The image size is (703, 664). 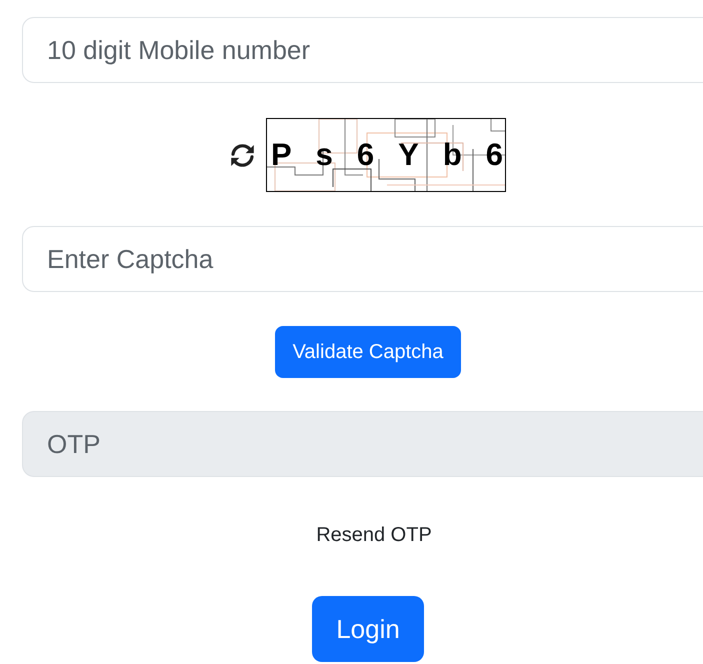 I want to click on validate-captcha-button: Validate Captcha, so click(x=368, y=352).